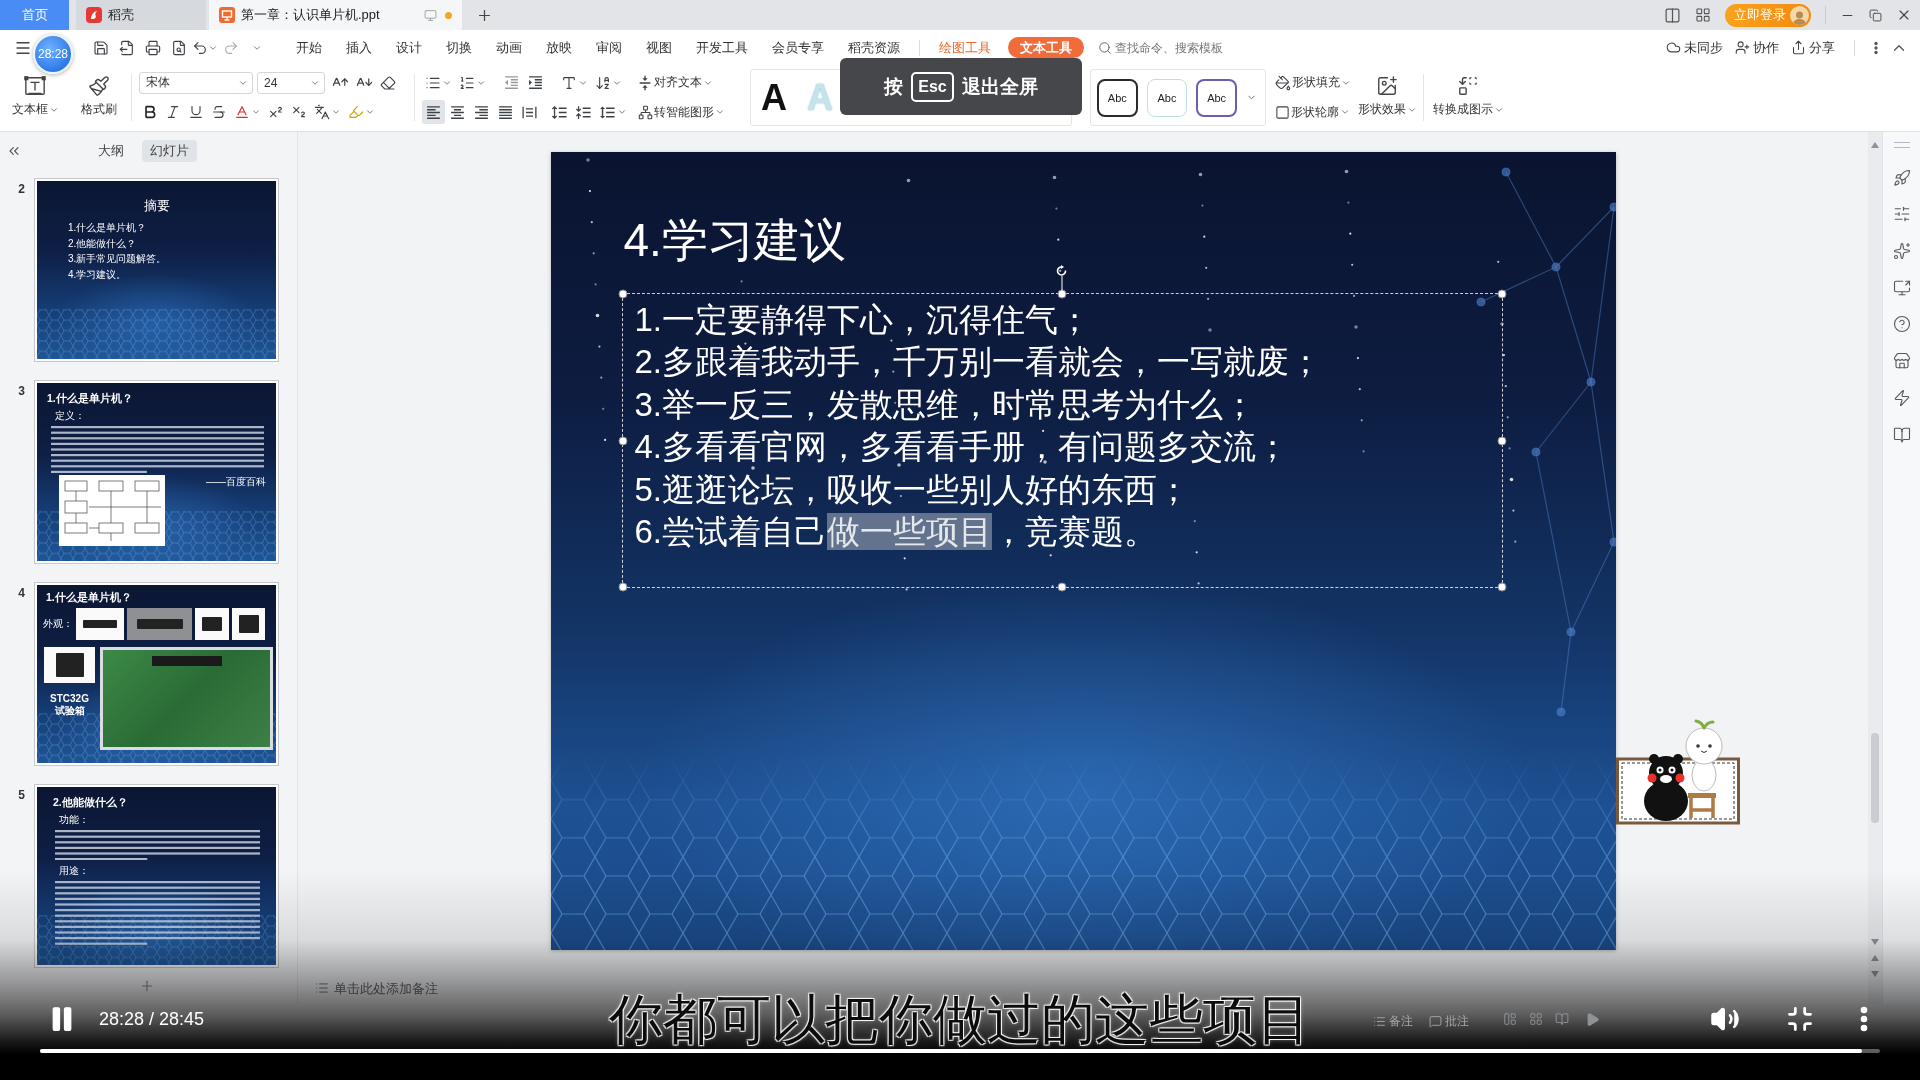 Image resolution: width=1920 pixels, height=1080 pixels. What do you see at coordinates (1312, 112) in the screenshot?
I see `shape-outline-button: 形状轮廓` at bounding box center [1312, 112].